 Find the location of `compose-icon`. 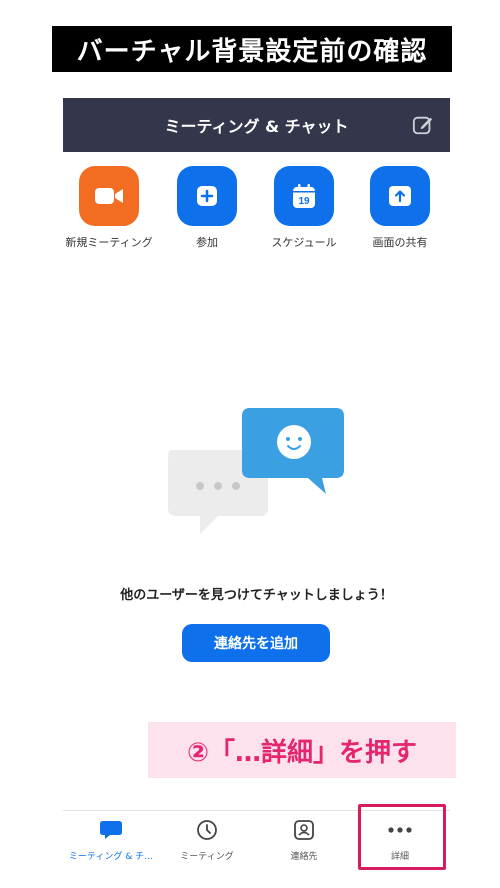

compose-icon is located at coordinates (423, 125).